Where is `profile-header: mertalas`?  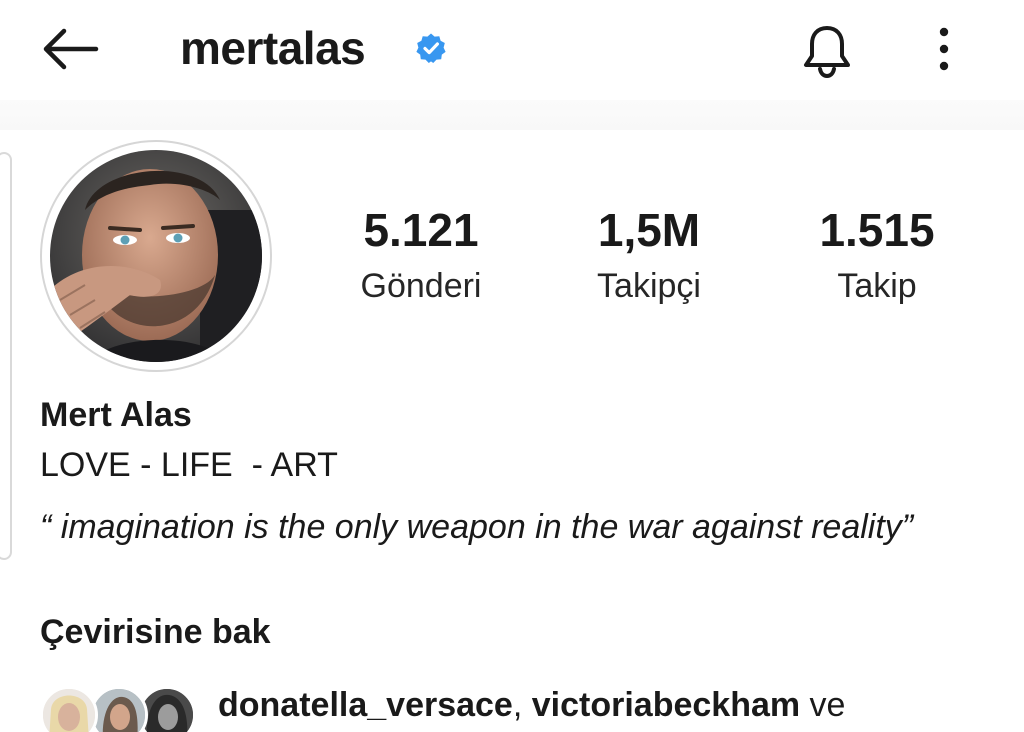 profile-header: mertalas is located at coordinates (512, 50).